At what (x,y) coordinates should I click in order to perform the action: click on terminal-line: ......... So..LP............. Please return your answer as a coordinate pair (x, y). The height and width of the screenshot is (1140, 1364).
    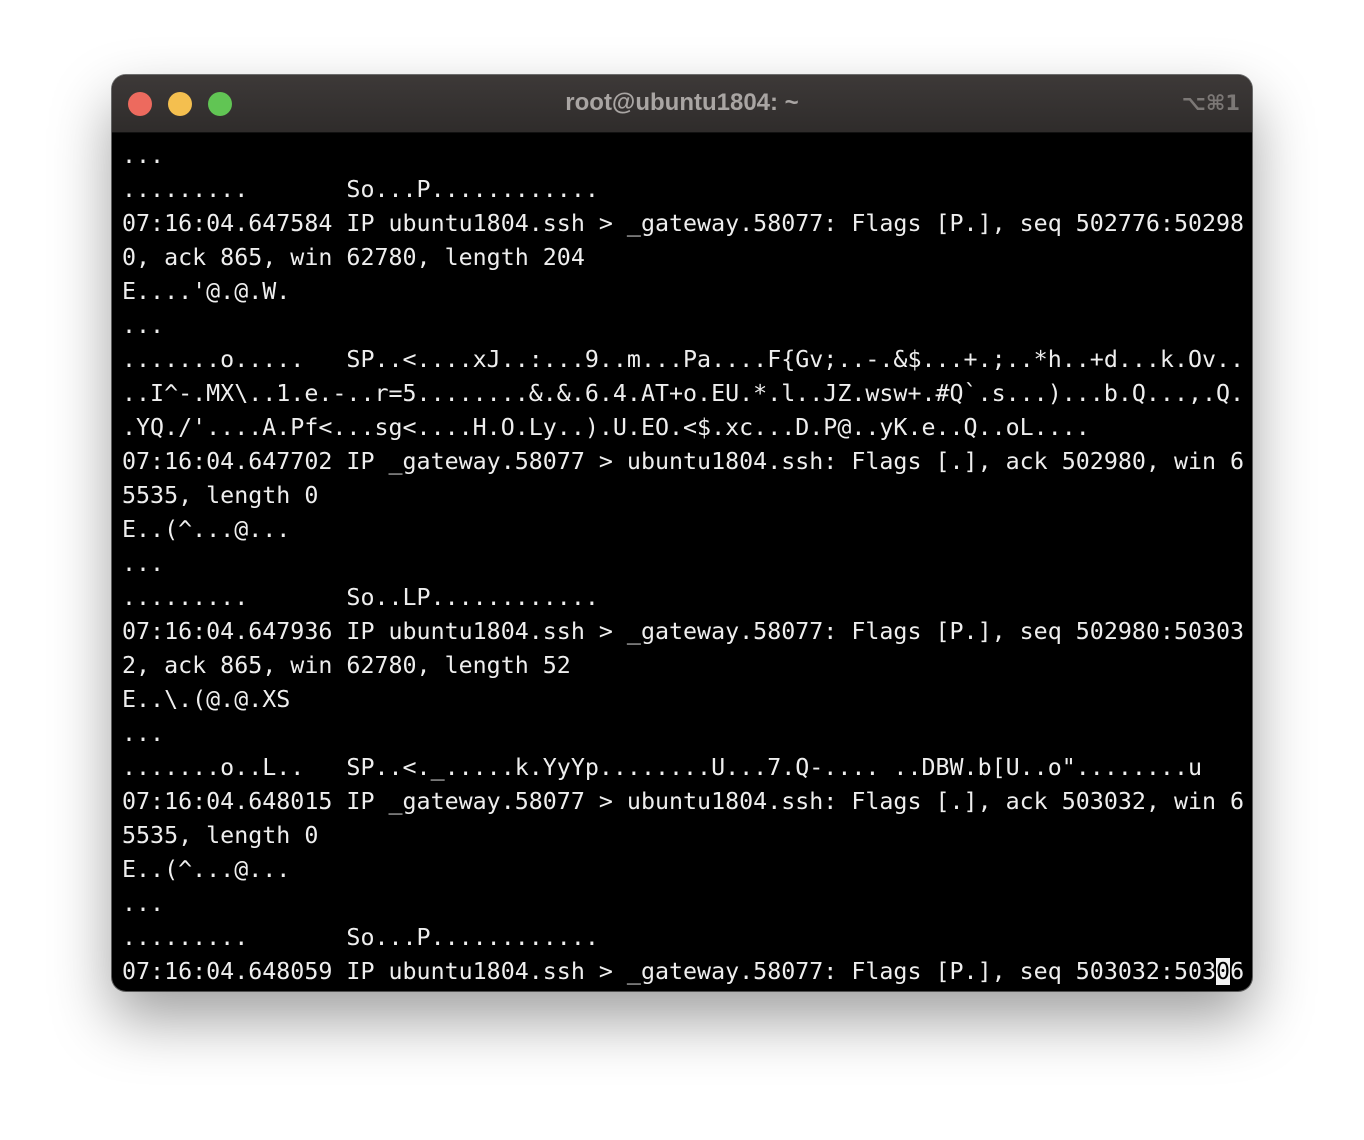
    Looking at the image, I should click on (360, 597).